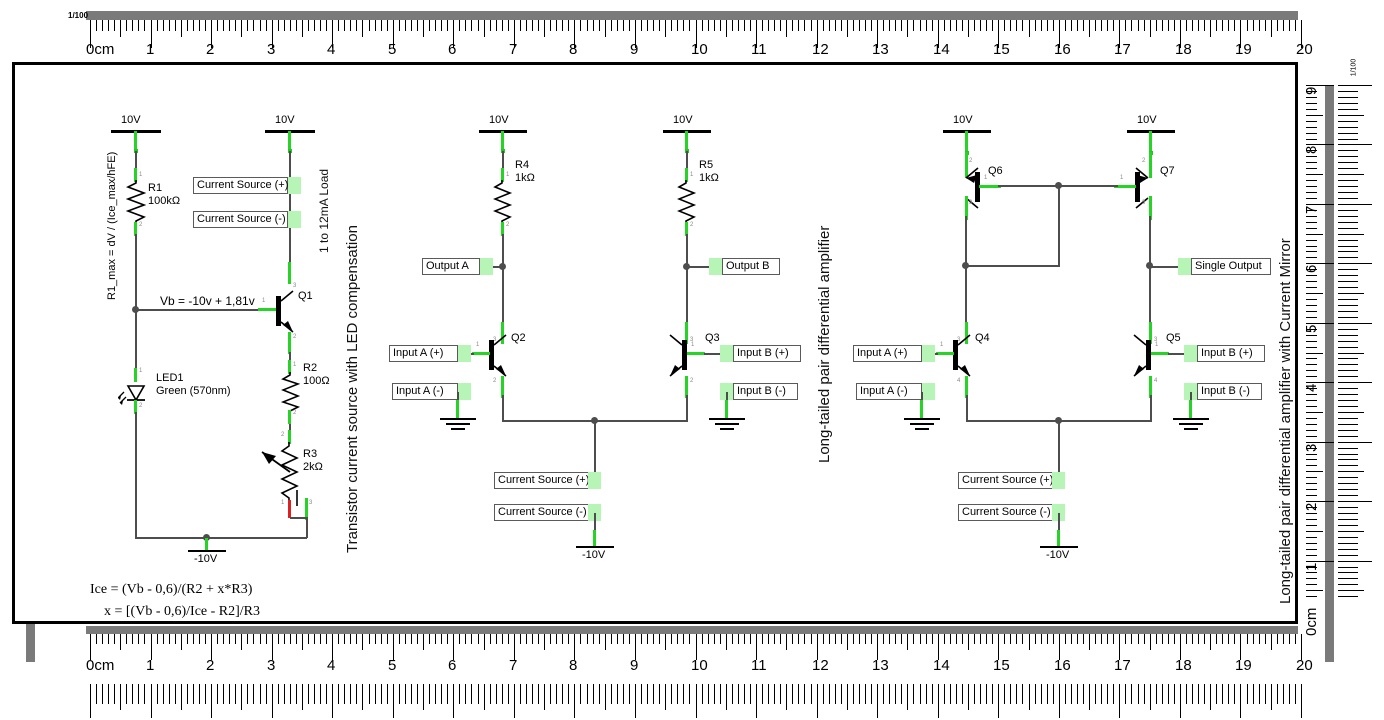  Describe the element at coordinates (210, 665) in the screenshot. I see `ruler-label: 2` at that location.